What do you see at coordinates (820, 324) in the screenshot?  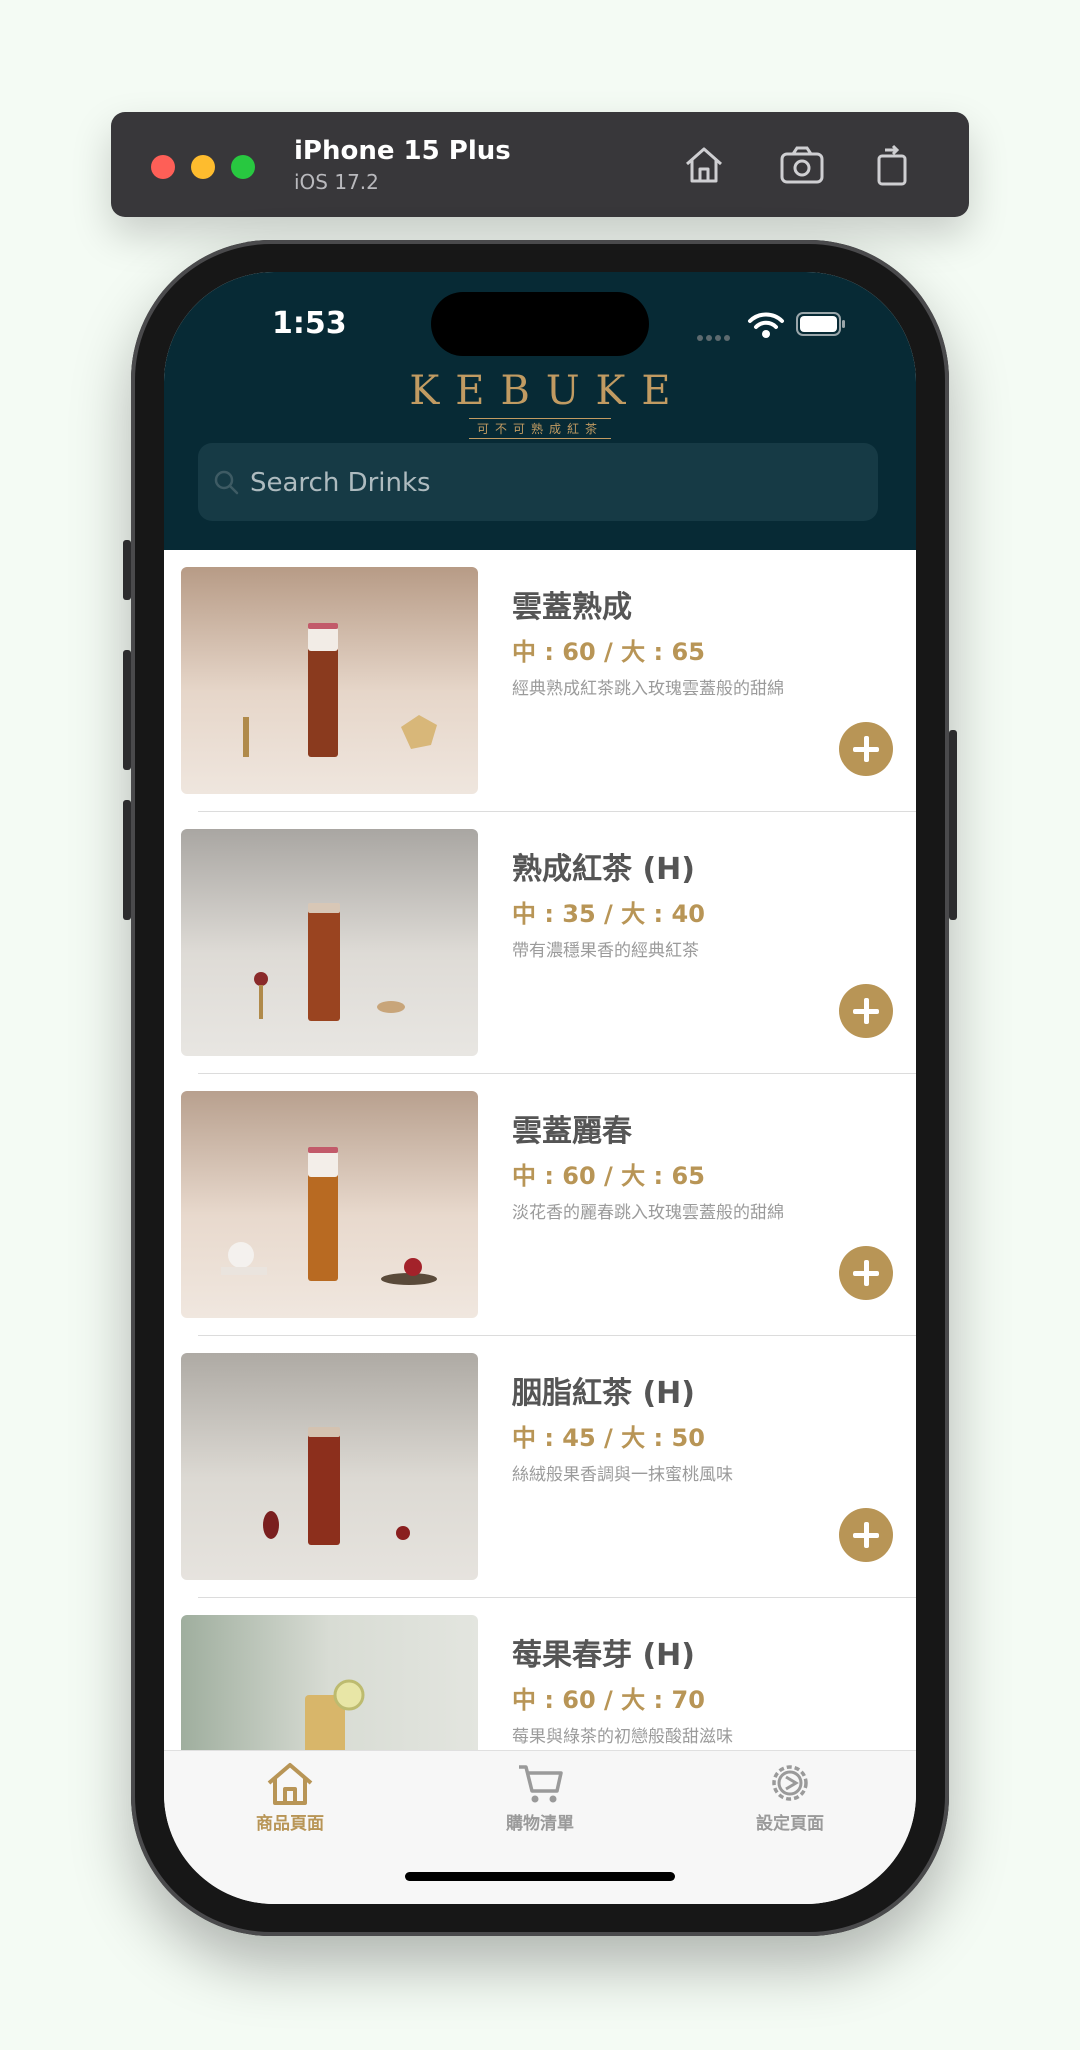 I see `battery-icon` at bounding box center [820, 324].